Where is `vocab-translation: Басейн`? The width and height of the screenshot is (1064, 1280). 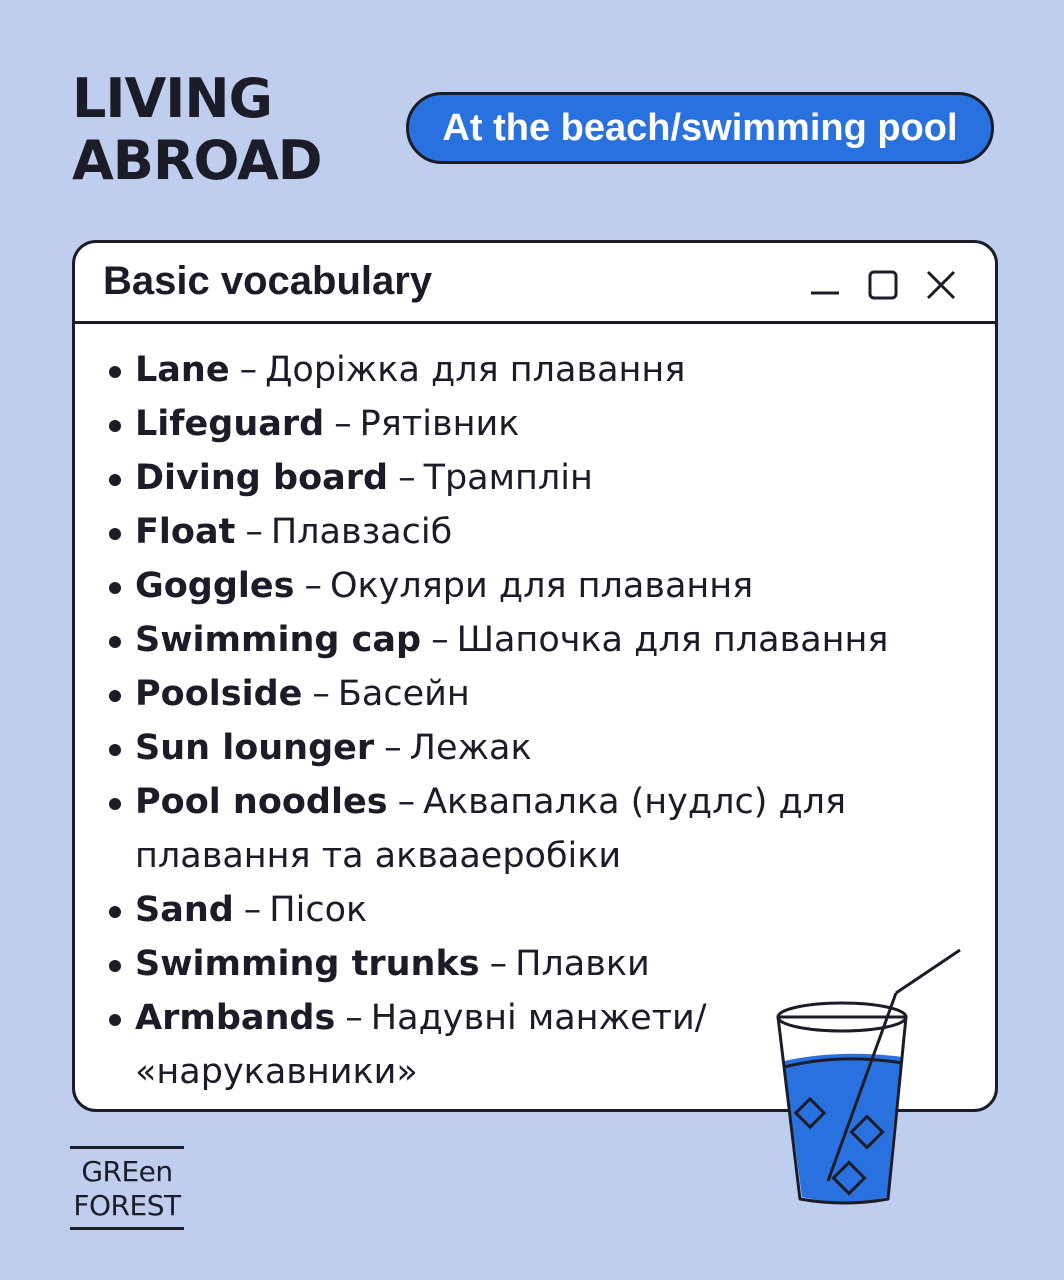
vocab-translation: Басейн is located at coordinates (403, 694).